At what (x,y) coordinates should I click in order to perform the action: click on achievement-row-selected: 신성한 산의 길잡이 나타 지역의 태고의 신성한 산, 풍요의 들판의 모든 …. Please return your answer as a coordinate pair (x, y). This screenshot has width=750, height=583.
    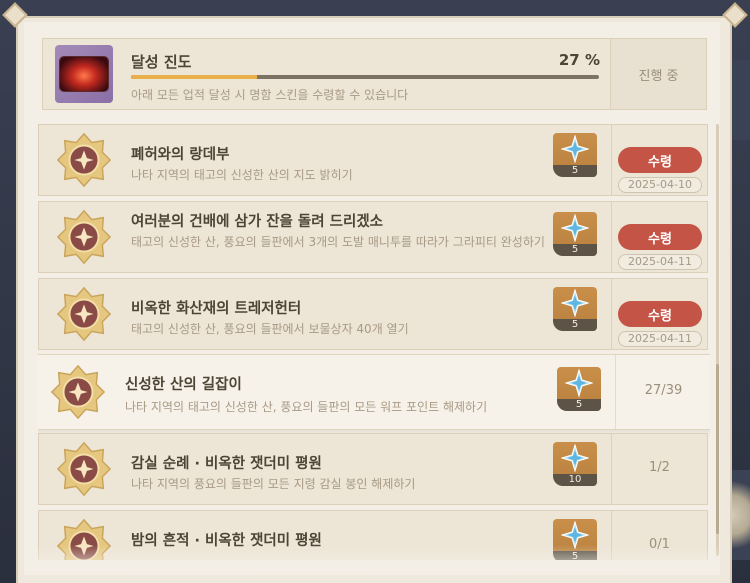
    Looking at the image, I should click on (374, 392).